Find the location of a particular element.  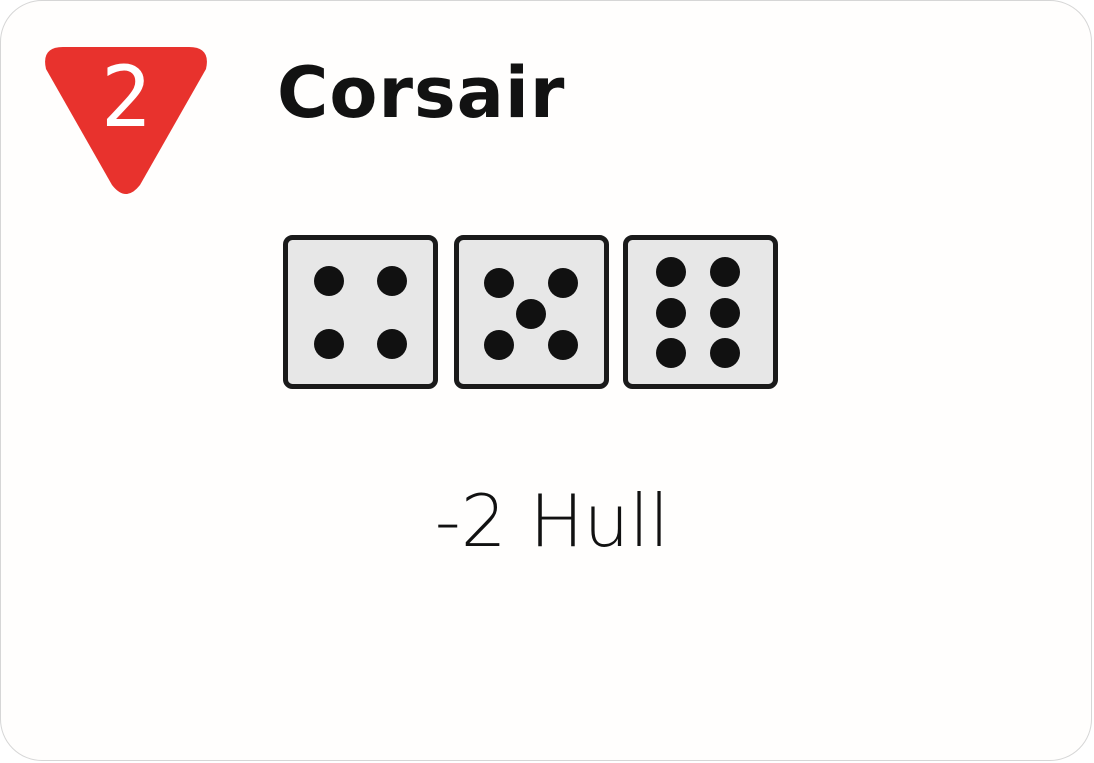

badge-number: 2 is located at coordinates (126, 97).